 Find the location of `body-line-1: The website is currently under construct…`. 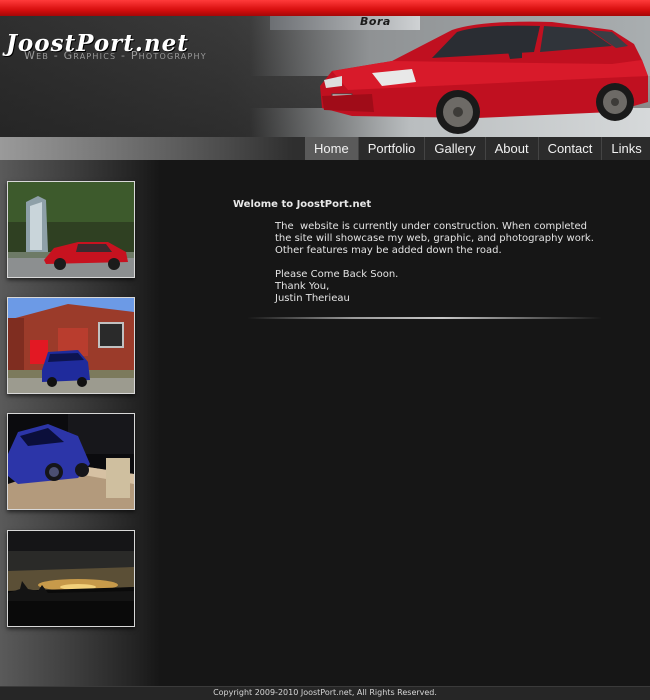

body-line-1: The website is currently under construct… is located at coordinates (431, 226).